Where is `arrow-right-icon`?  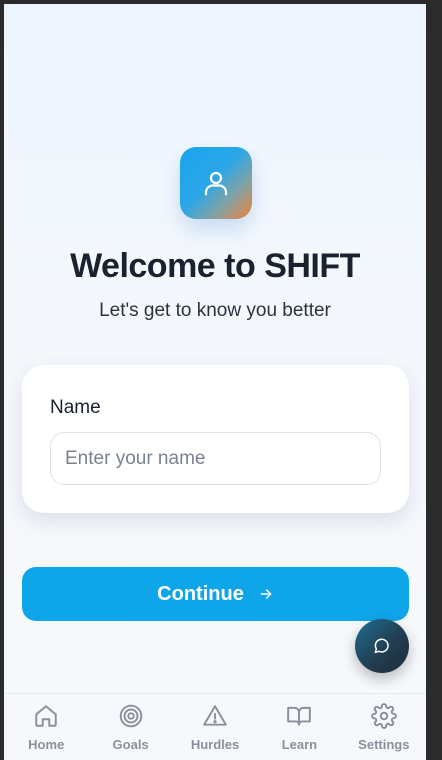
arrow-right-icon is located at coordinates (266, 594).